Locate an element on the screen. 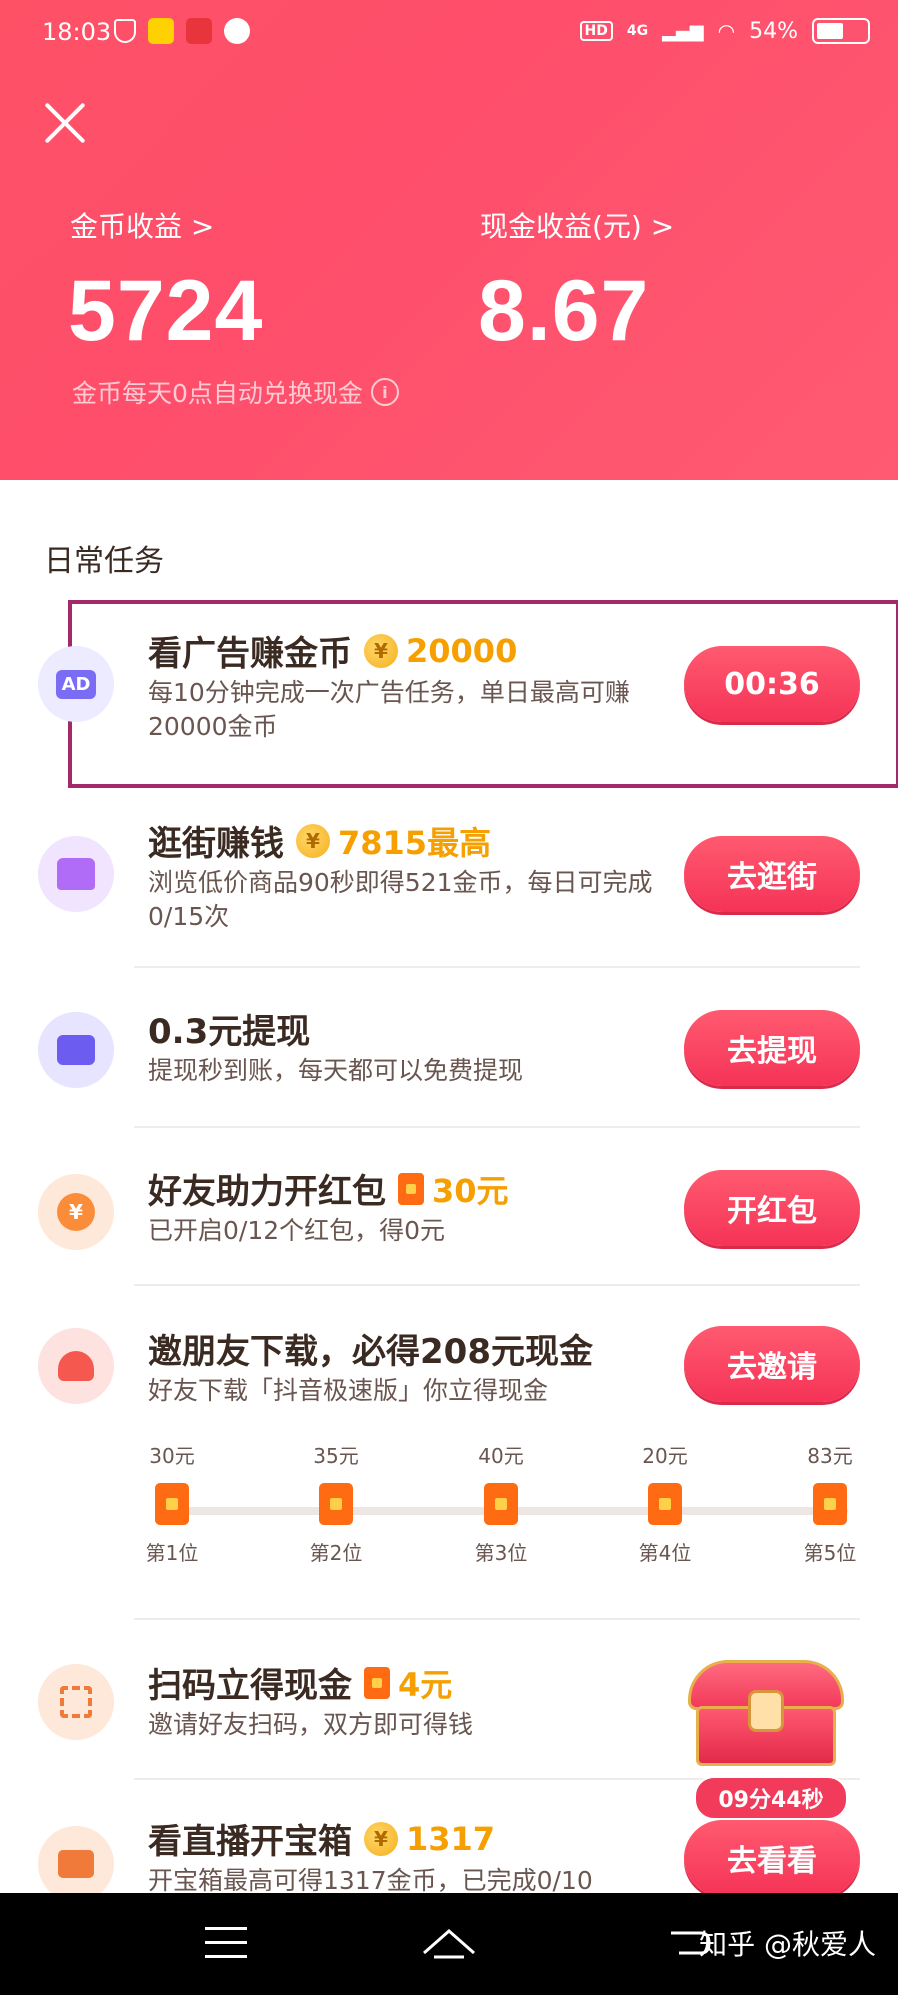  milestone-position: 第3位 is located at coordinates (501, 1553).